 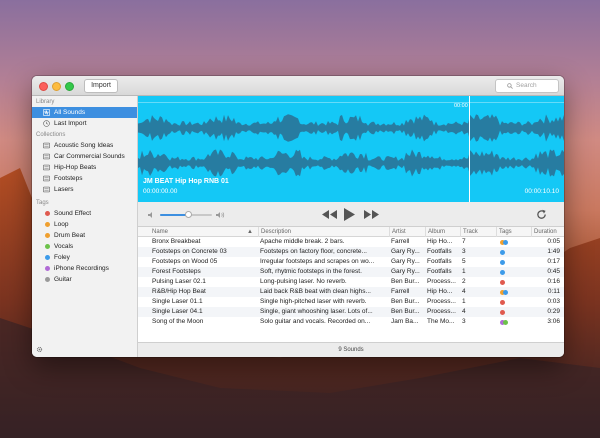 What do you see at coordinates (84, 167) in the screenshot?
I see `sidebar-item-collection: Hip-Hop Beats` at bounding box center [84, 167].